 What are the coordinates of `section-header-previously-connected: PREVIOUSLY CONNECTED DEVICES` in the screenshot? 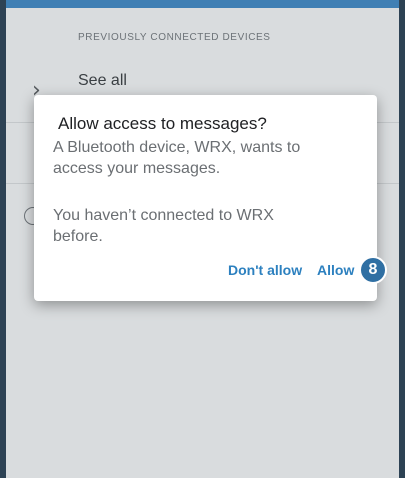 It's located at (174, 37).